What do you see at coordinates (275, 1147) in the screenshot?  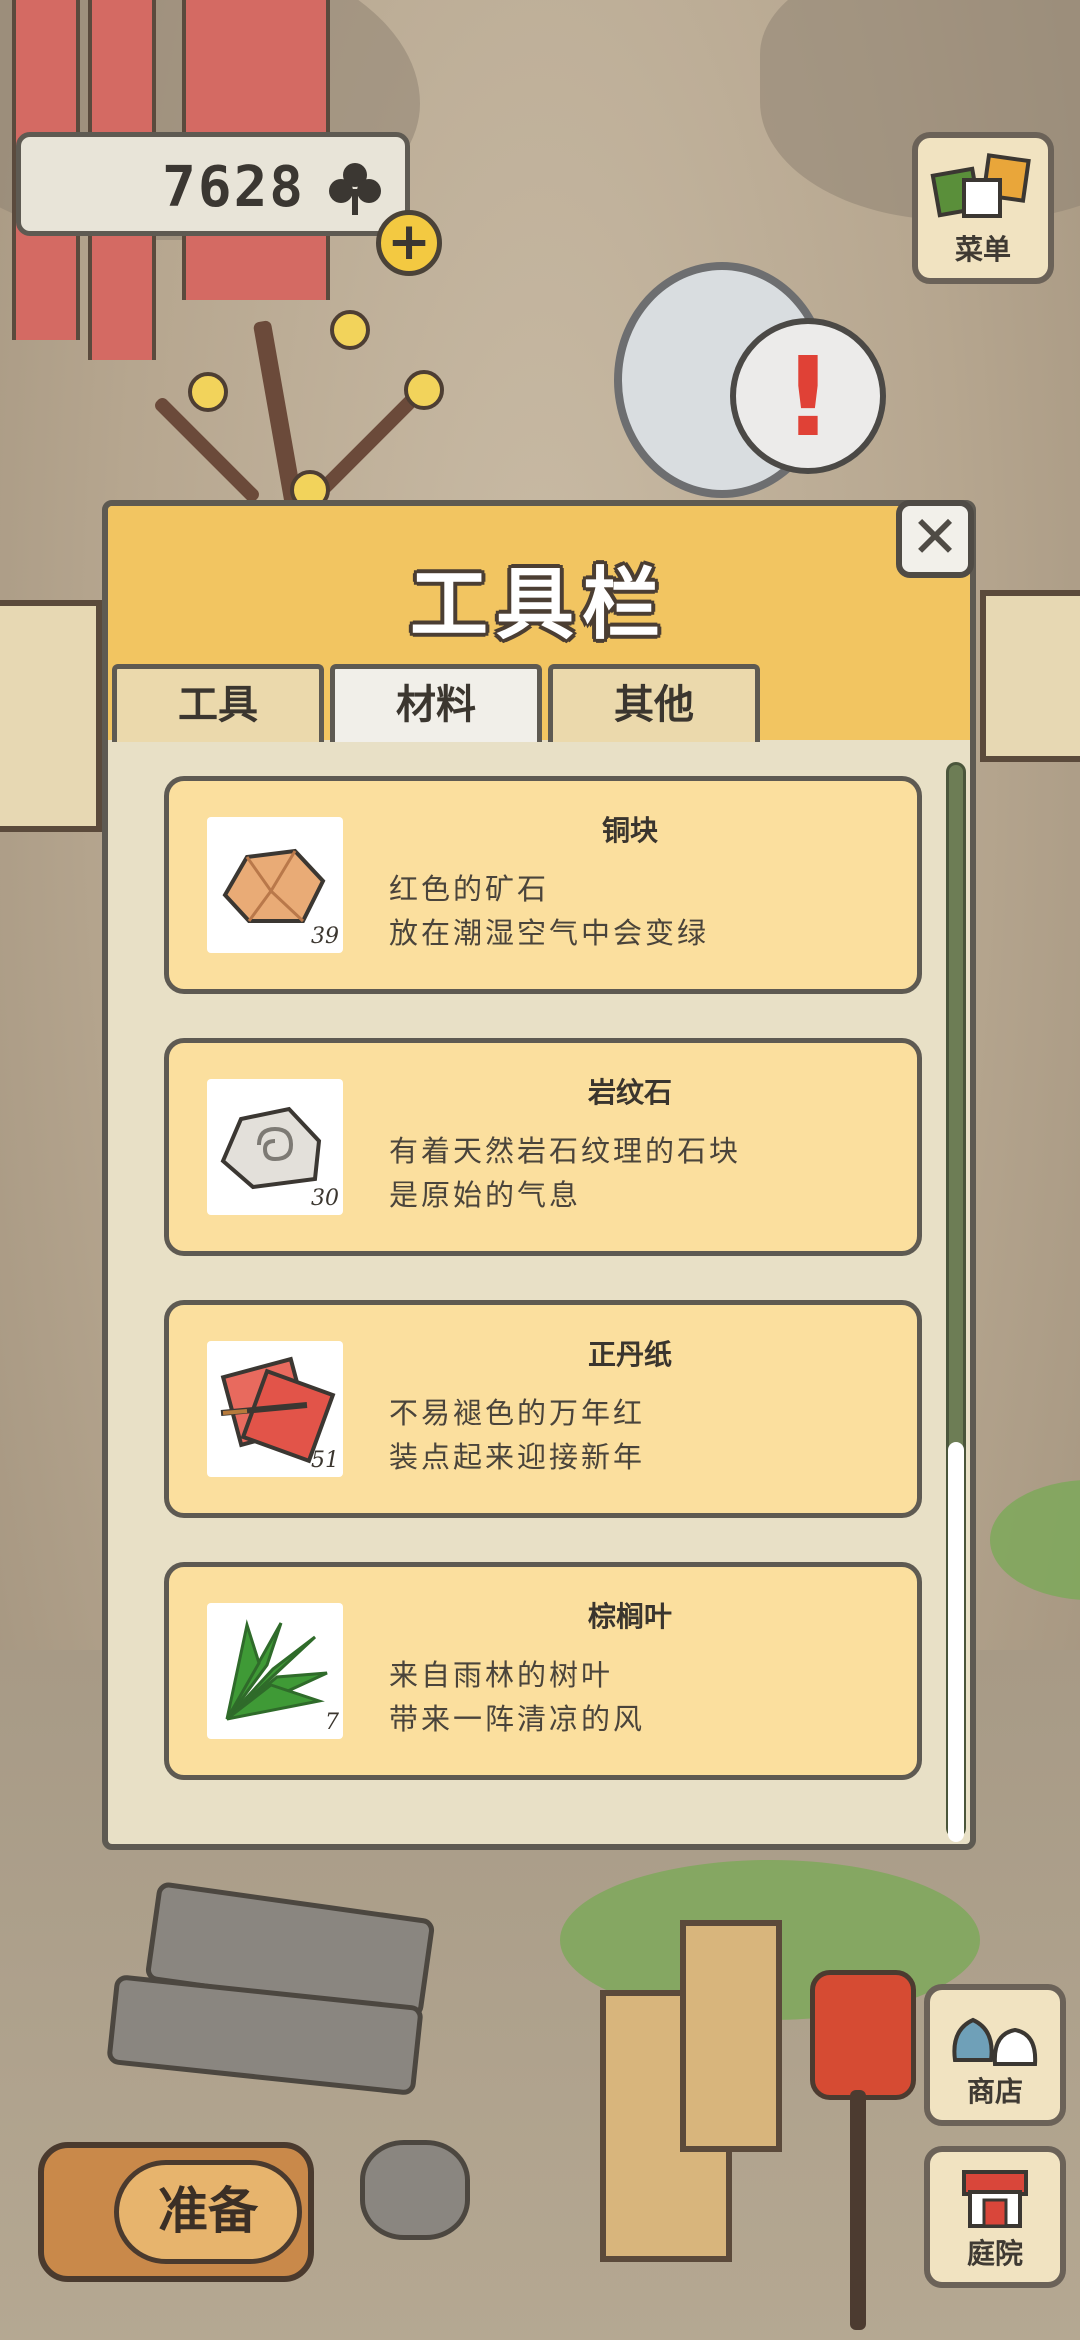 I see `patterned-stone-icon: 30` at bounding box center [275, 1147].